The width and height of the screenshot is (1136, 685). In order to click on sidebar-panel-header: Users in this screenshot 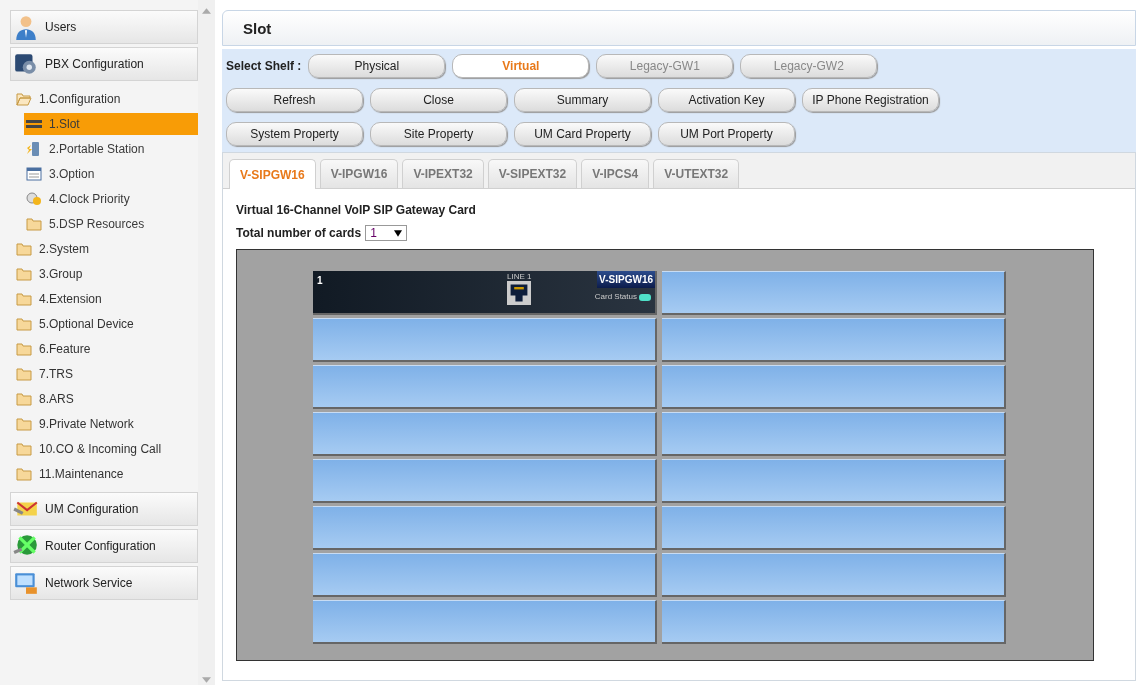, I will do `click(104, 27)`.